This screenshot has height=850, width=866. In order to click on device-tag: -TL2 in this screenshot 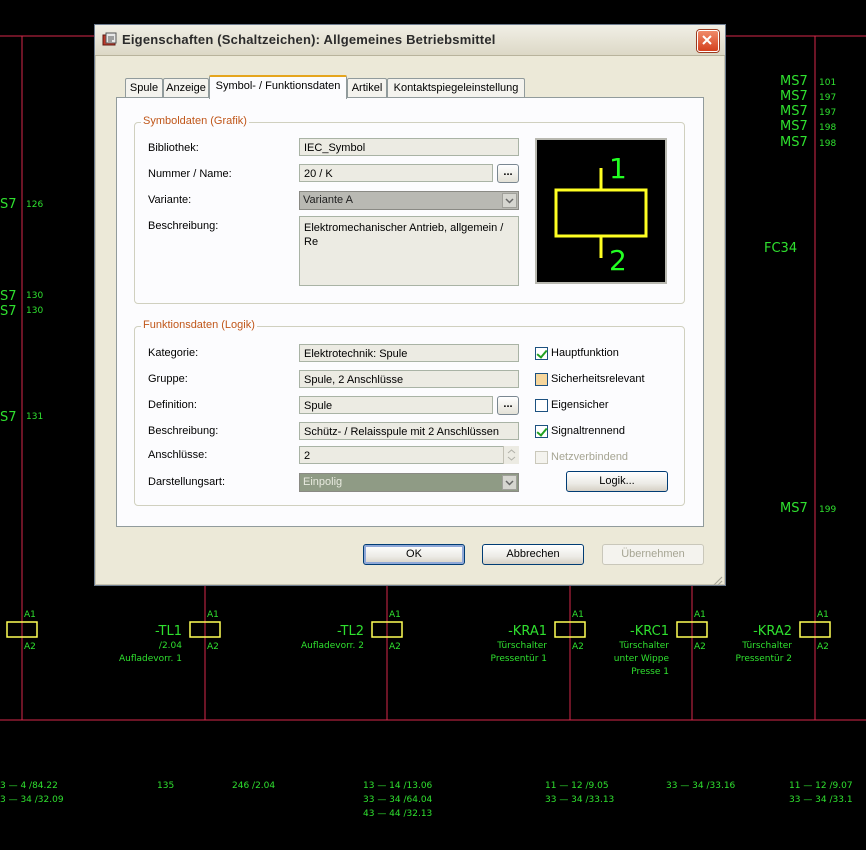, I will do `click(350, 631)`.